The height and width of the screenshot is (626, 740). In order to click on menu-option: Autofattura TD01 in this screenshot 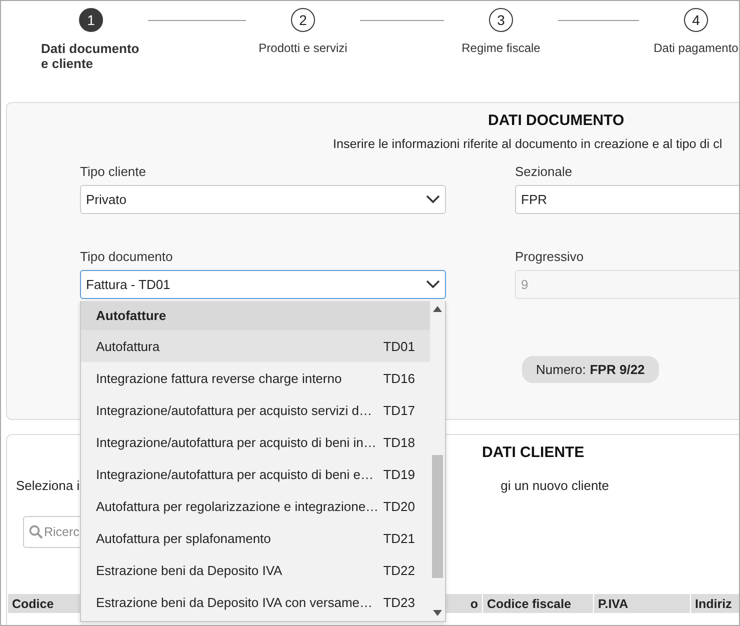, I will do `click(255, 346)`.